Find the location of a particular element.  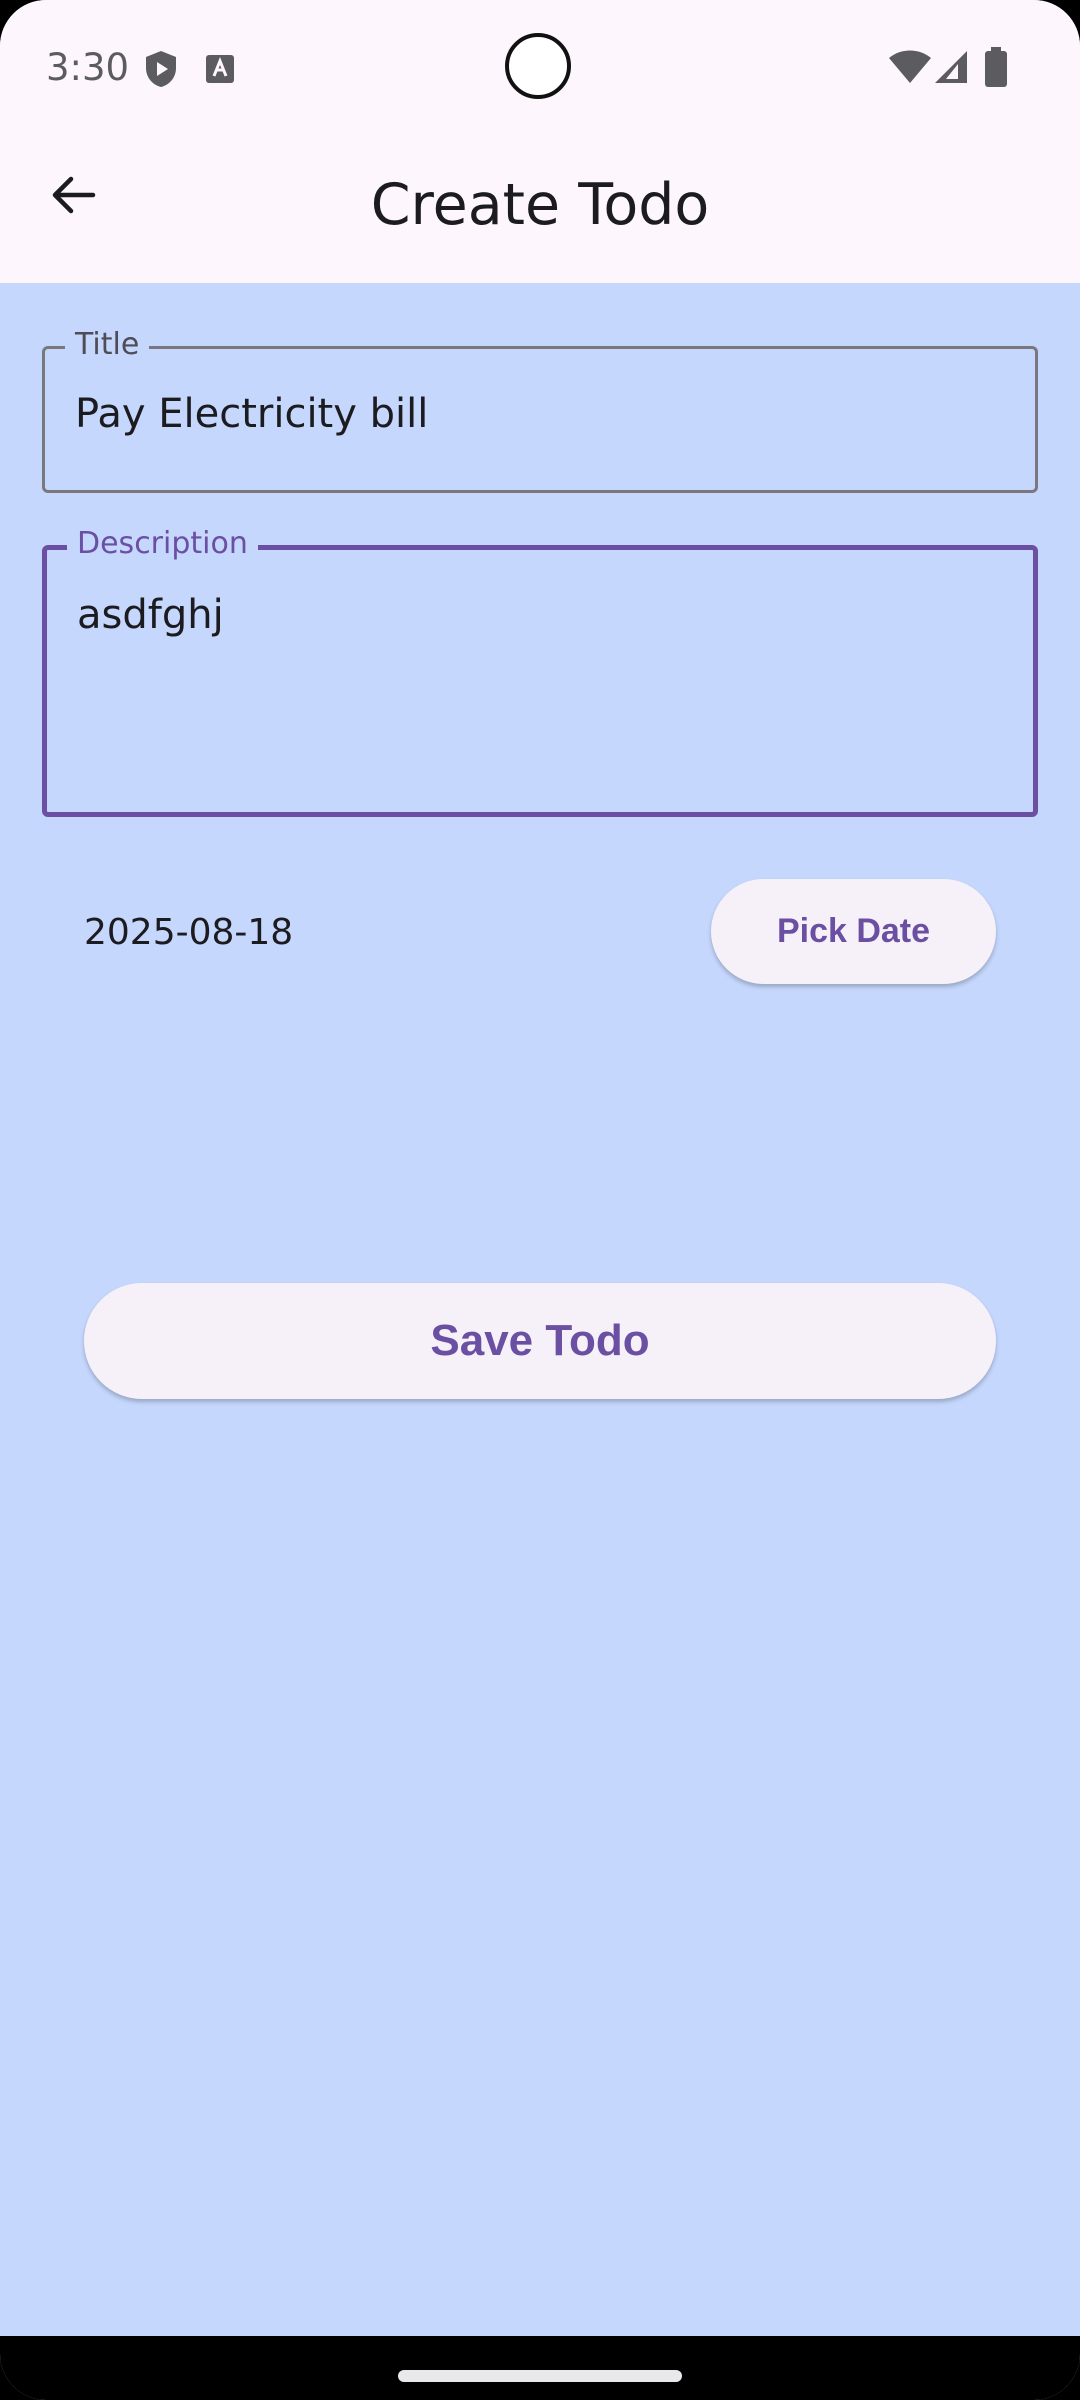

pick-date-button: Pick Date is located at coordinates (853, 931).